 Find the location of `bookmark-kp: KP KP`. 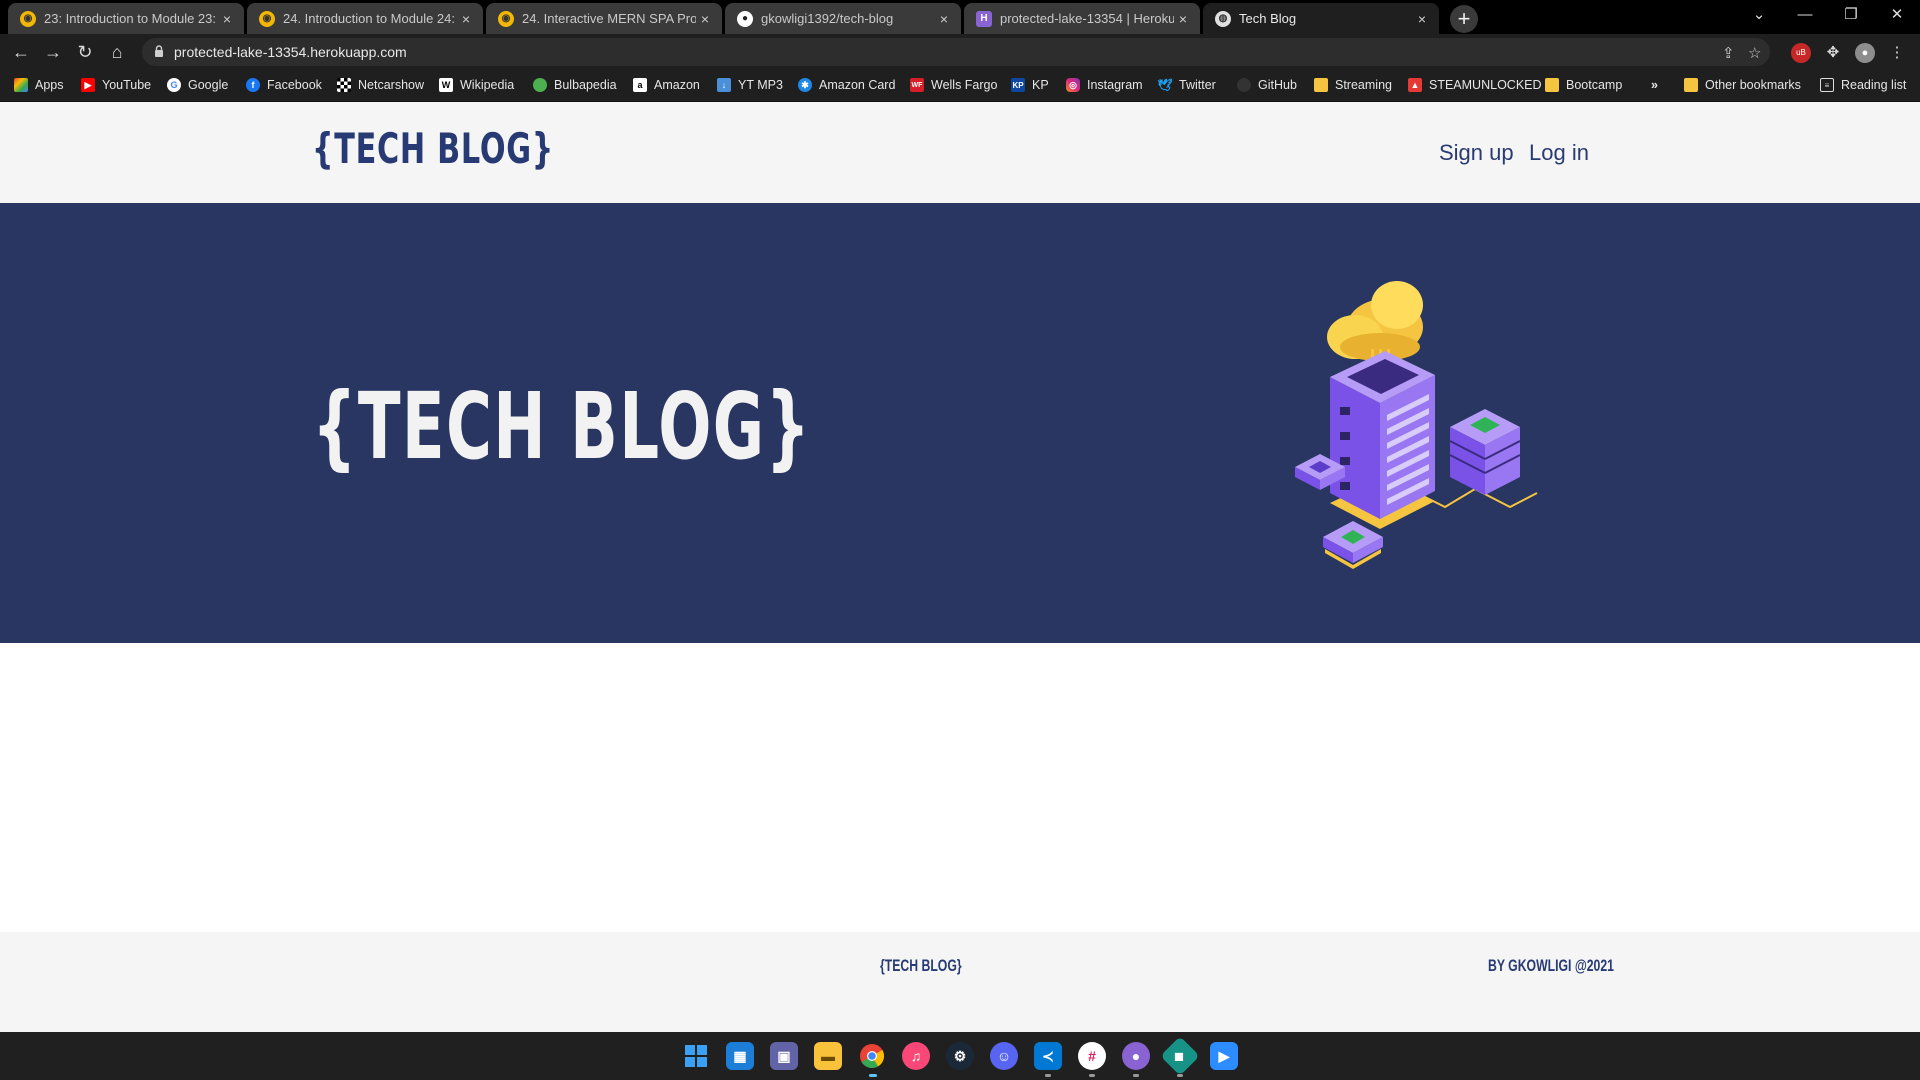

bookmark-kp: KP KP is located at coordinates (1030, 85).